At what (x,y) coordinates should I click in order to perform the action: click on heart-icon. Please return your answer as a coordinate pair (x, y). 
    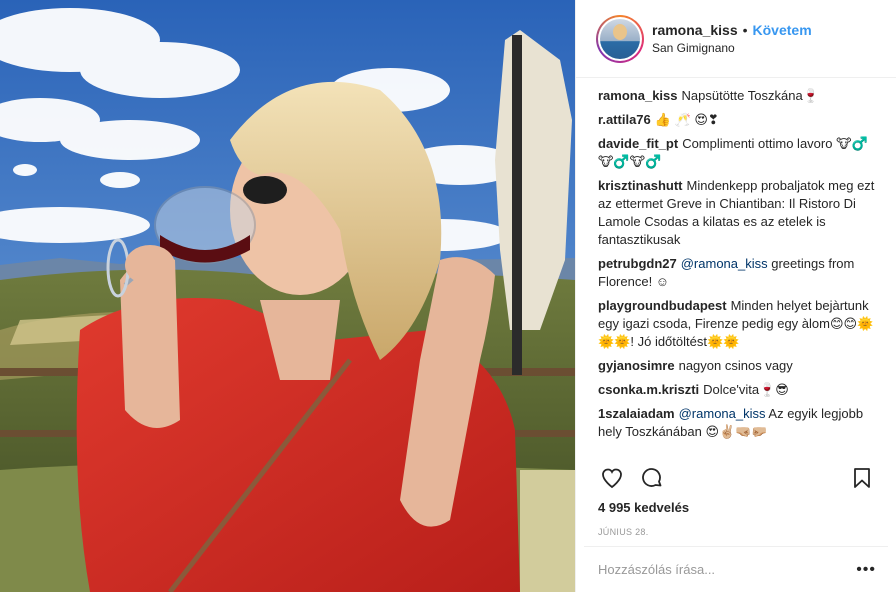
    Looking at the image, I should click on (612, 478).